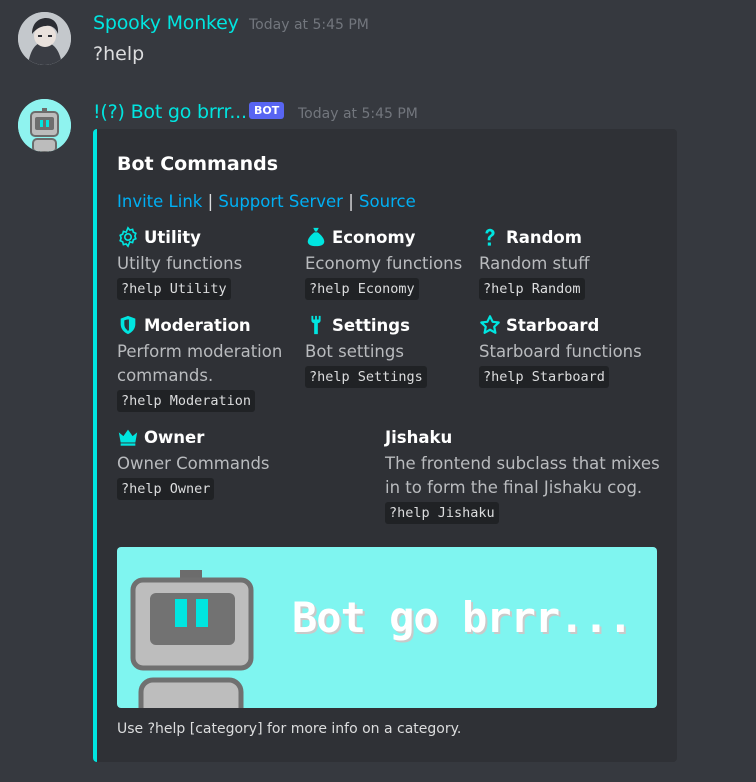  Describe the element at coordinates (166, 23) in the screenshot. I see `username: Spooky Monkey` at that location.